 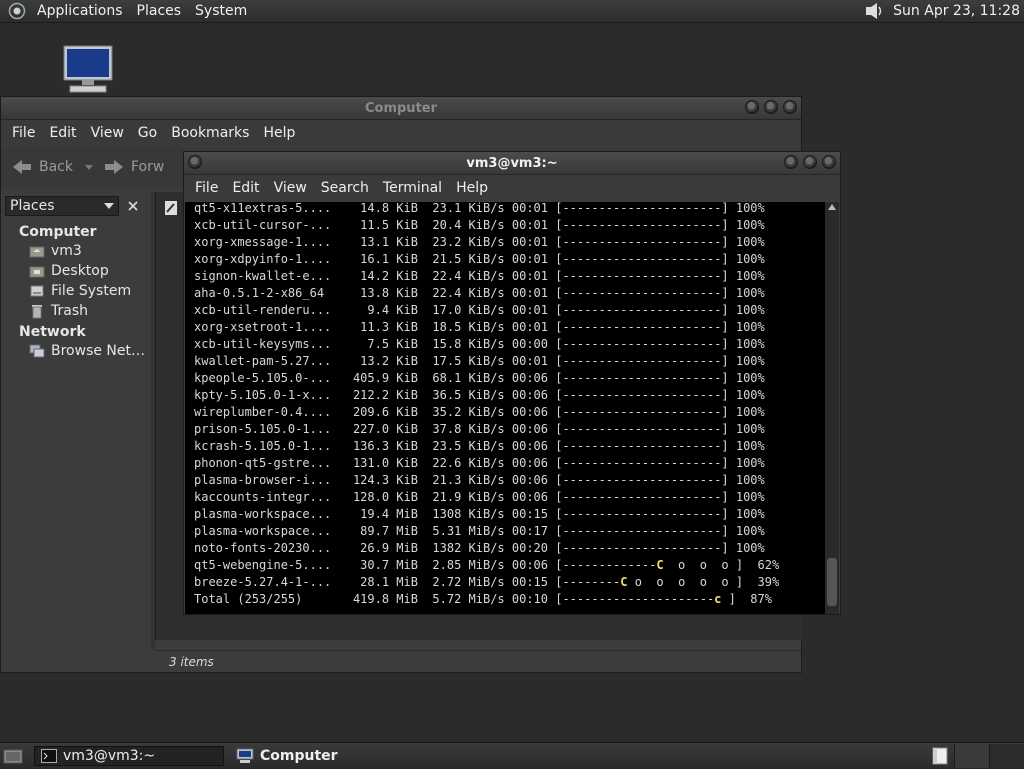 I want to click on terminal-titlebar: vm3@vm3:~, so click(x=512, y=163).